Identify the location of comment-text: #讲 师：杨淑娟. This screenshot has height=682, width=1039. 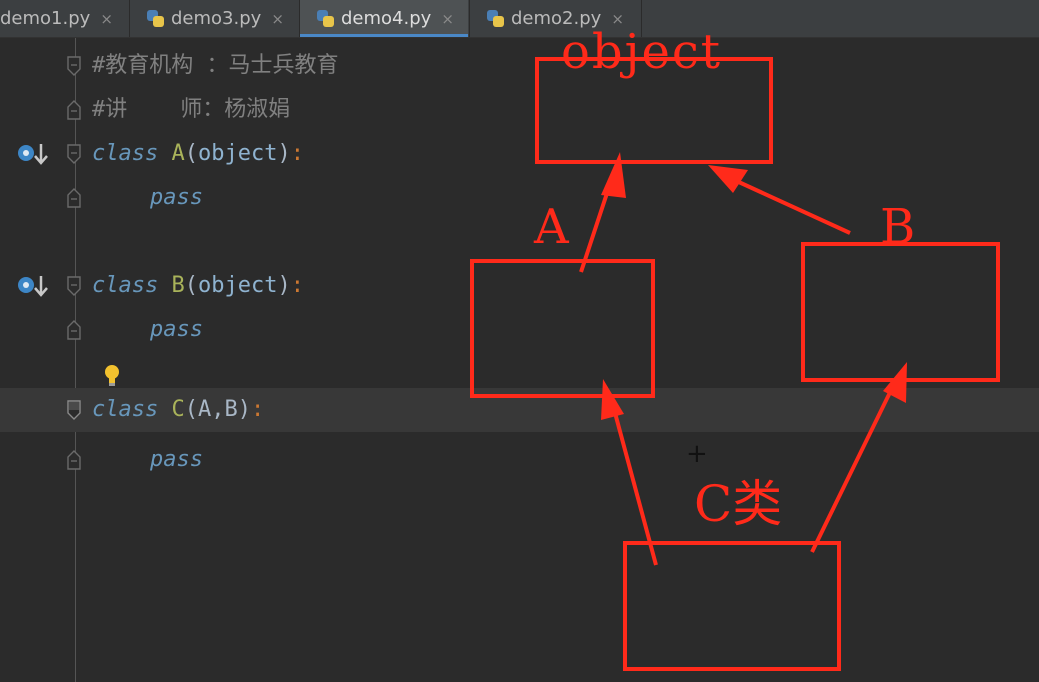
(191, 109).